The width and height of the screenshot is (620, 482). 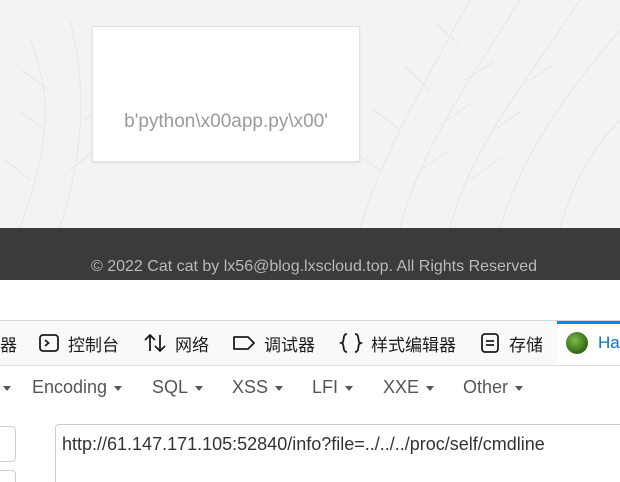 What do you see at coordinates (526, 345) in the screenshot?
I see `tab-label: 存储` at bounding box center [526, 345].